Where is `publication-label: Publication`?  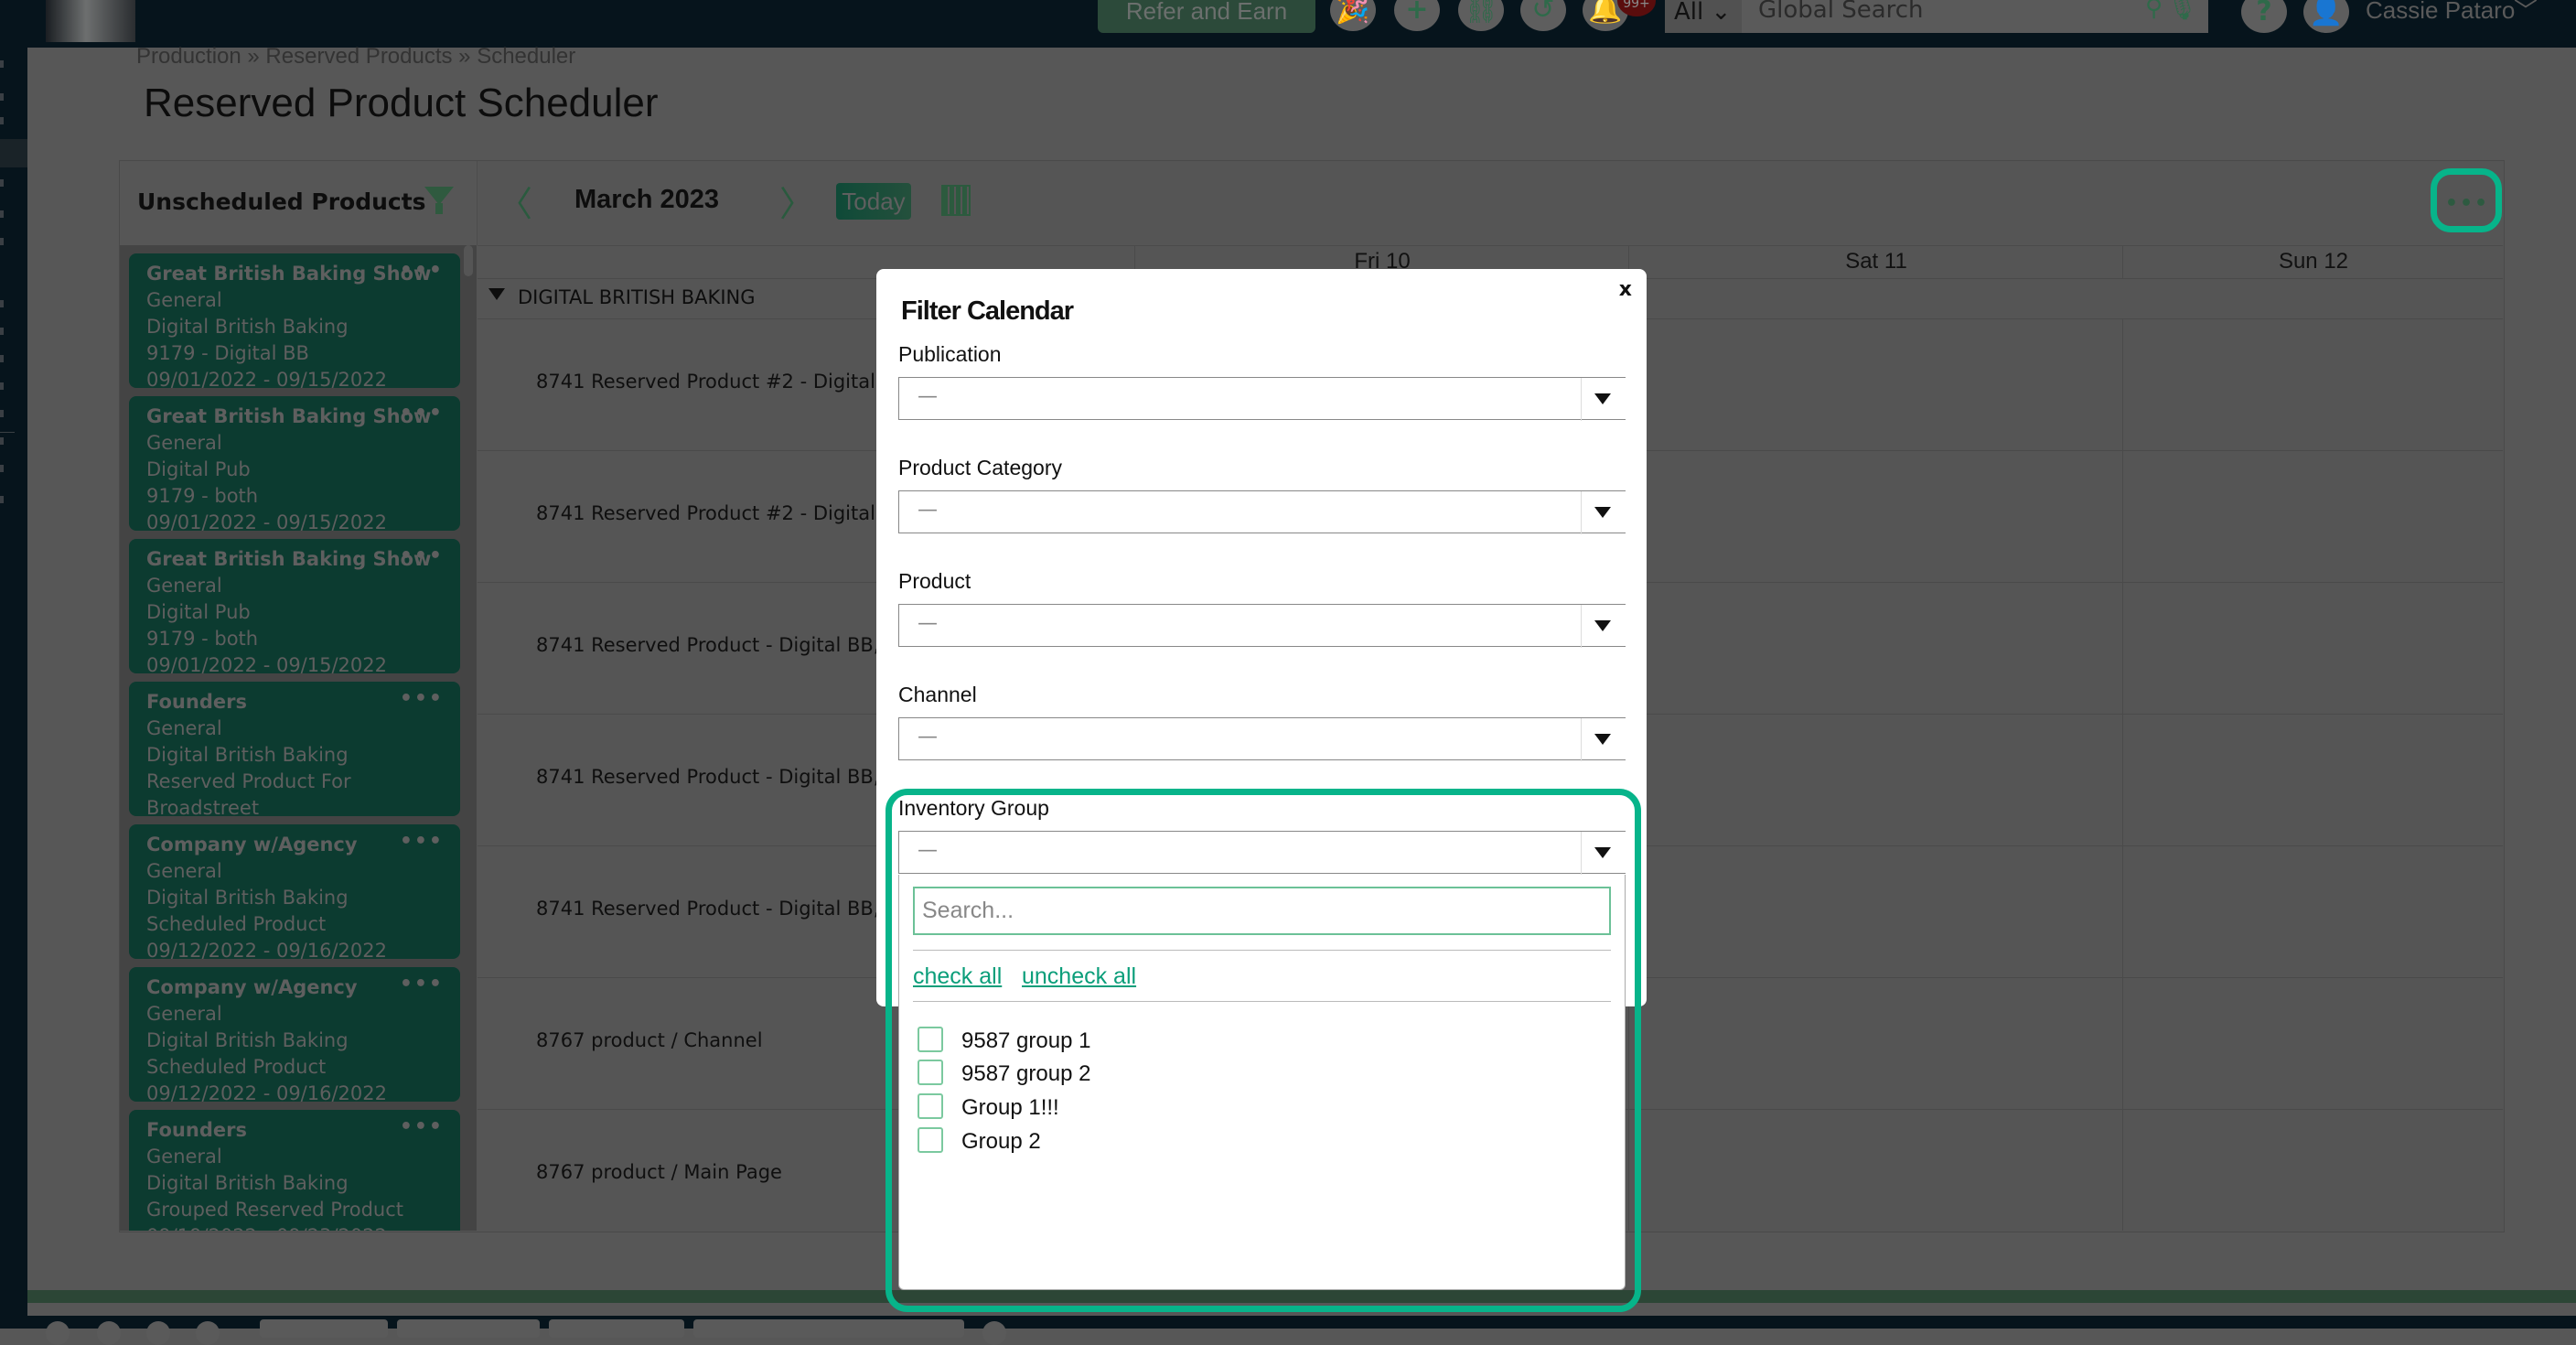 publication-label: Publication is located at coordinates (950, 354).